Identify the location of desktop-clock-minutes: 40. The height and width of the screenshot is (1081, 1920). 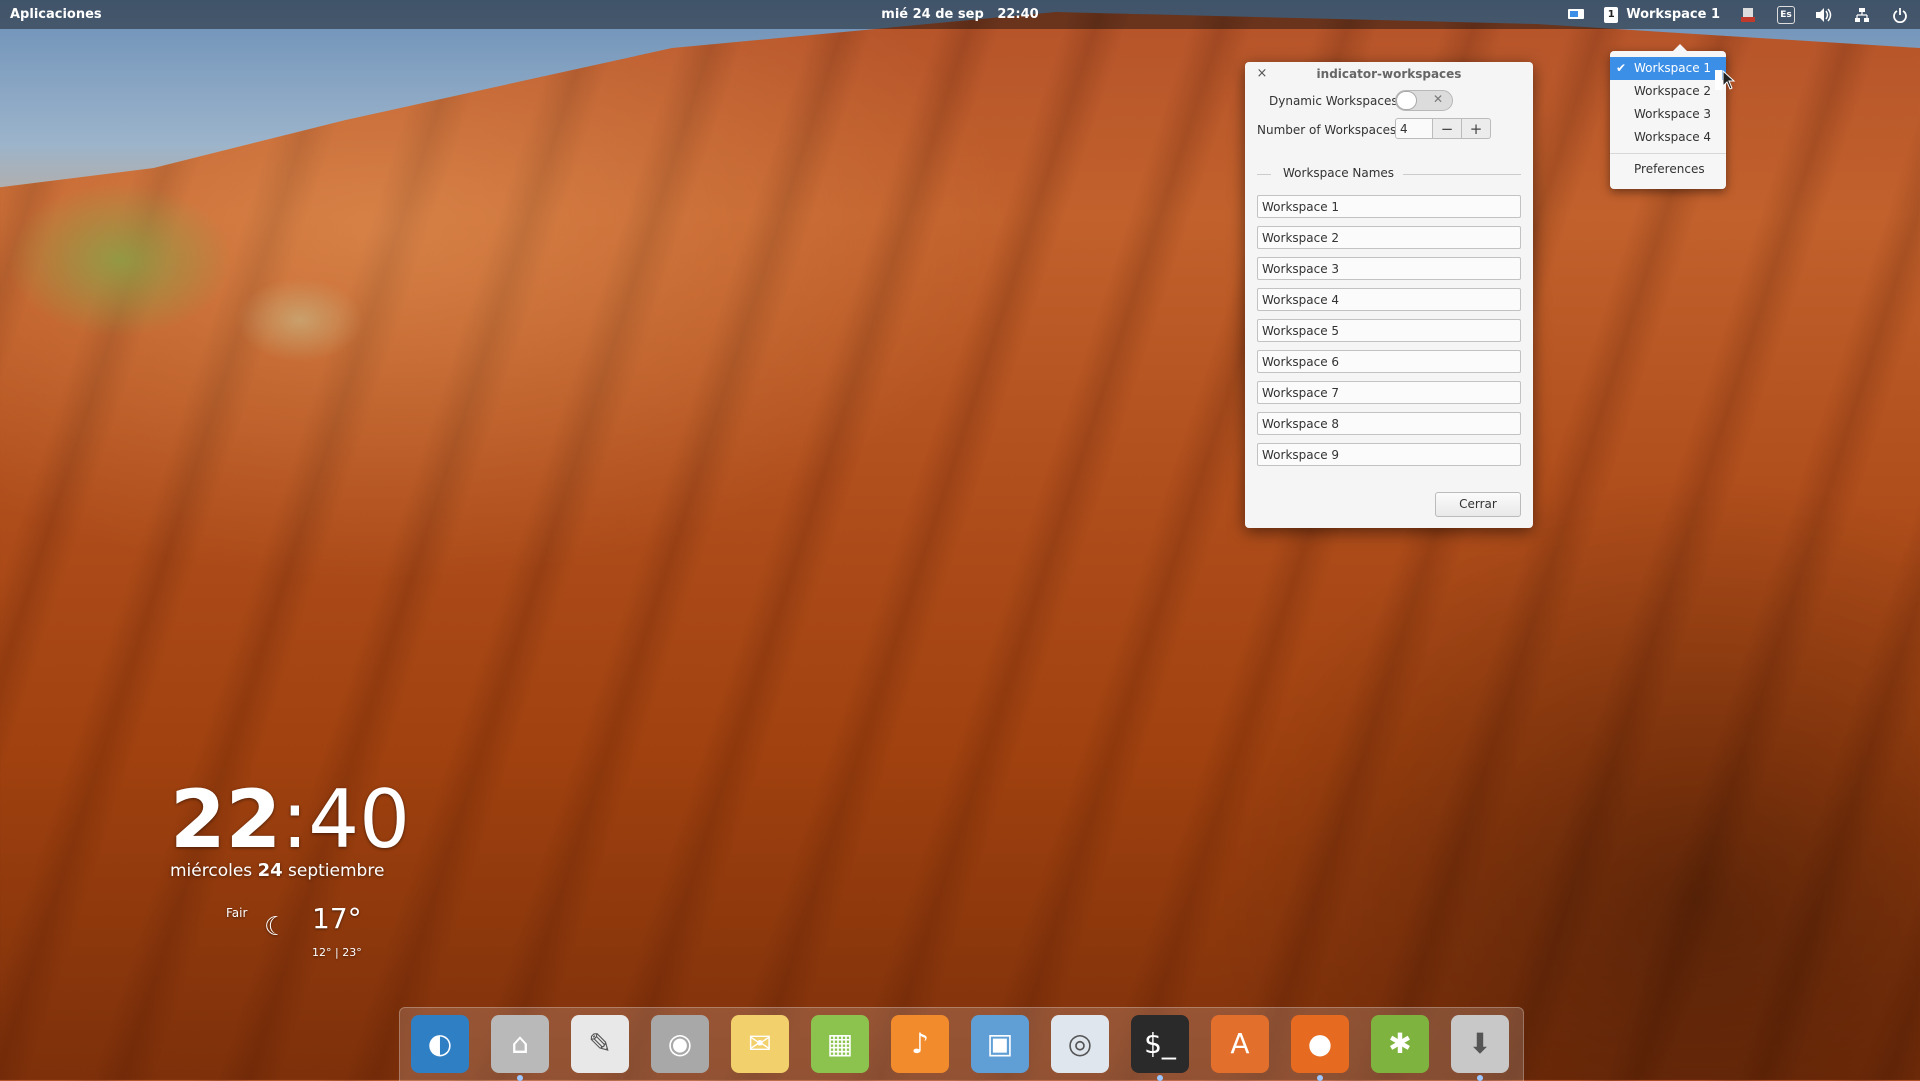
(359, 819).